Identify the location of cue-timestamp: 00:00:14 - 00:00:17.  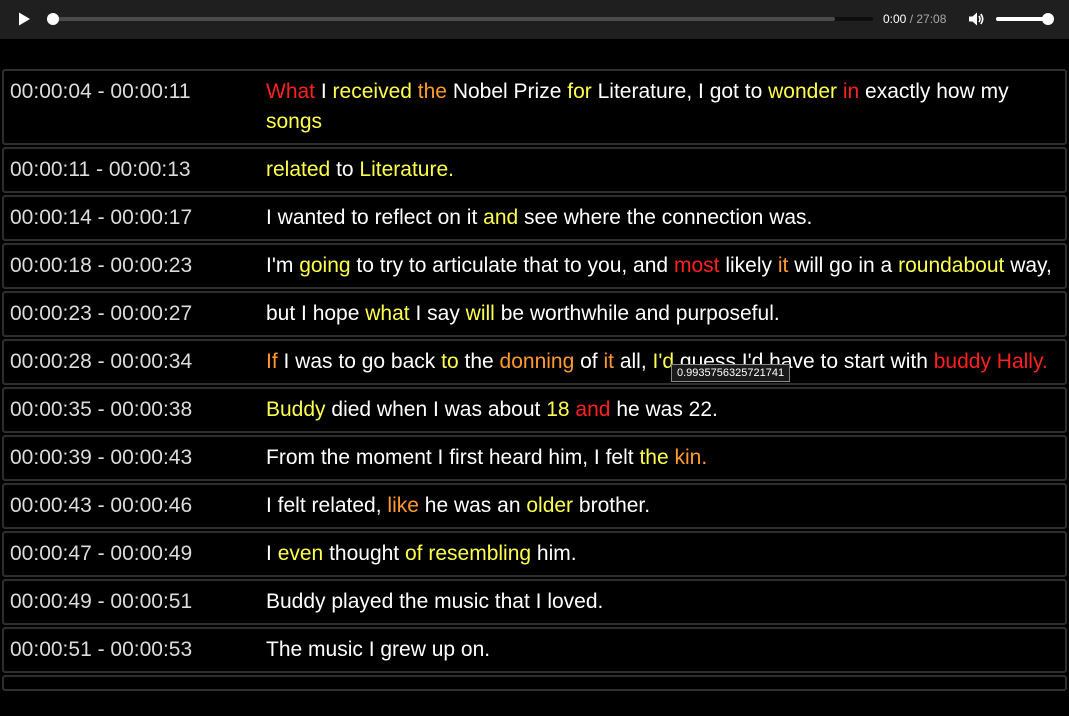
(101, 217).